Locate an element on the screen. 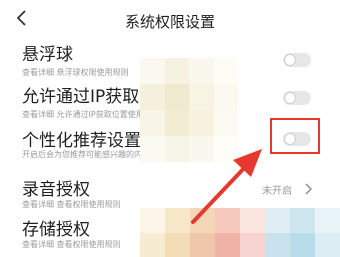  setting-title: 个性化推荐设置 is located at coordinates (81, 141).